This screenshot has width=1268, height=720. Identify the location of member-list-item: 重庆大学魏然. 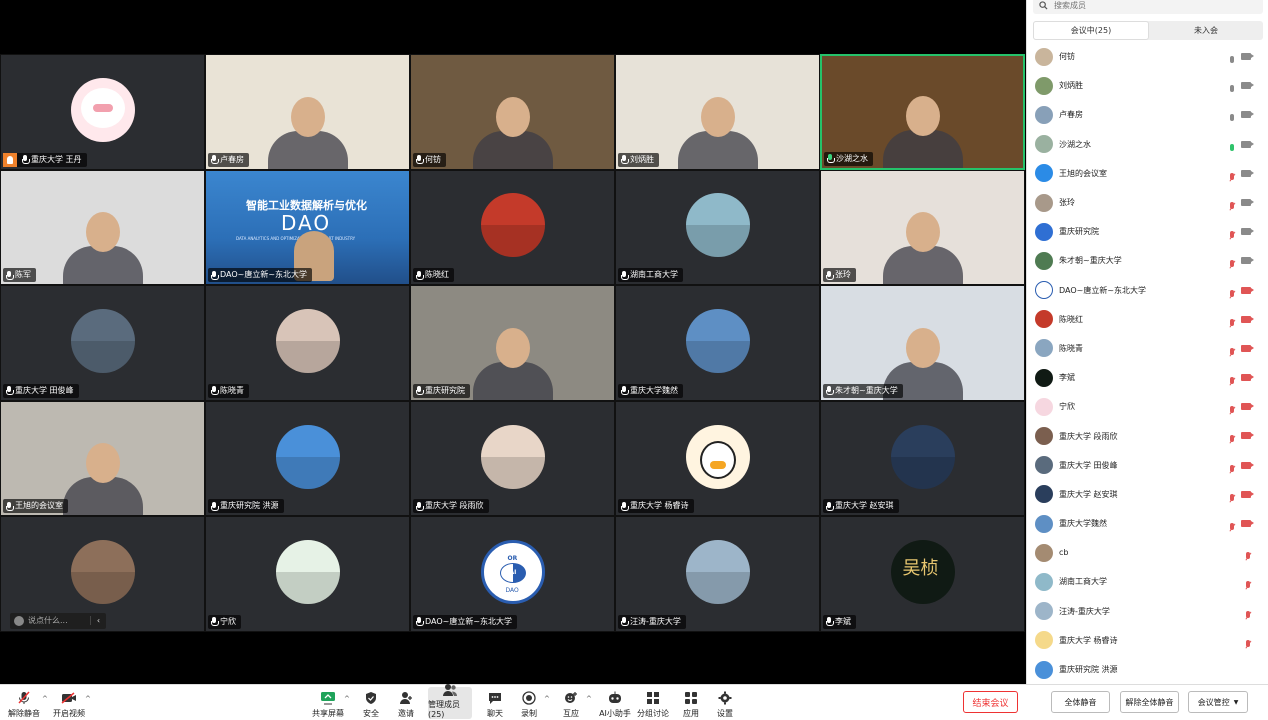
(1147, 523).